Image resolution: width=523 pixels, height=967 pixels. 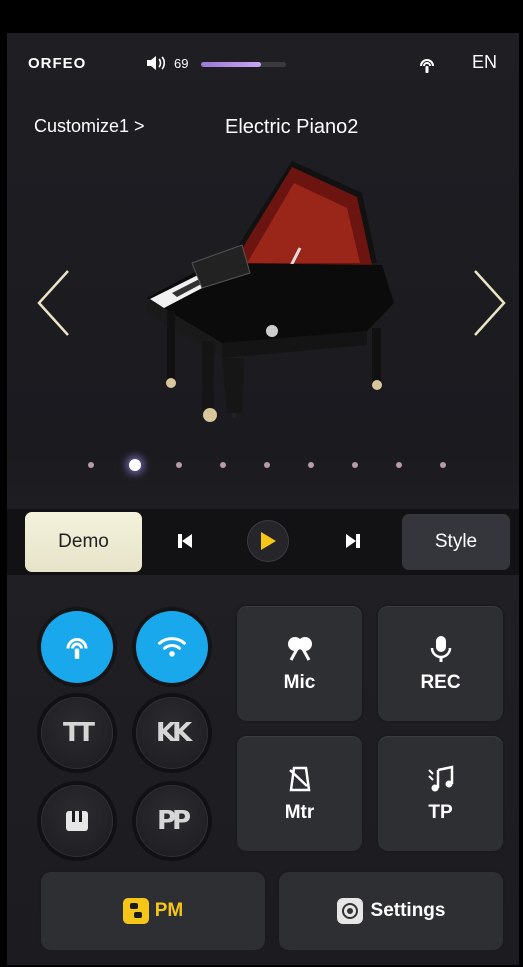 I want to click on mtr-label: Mtr, so click(x=299, y=812).